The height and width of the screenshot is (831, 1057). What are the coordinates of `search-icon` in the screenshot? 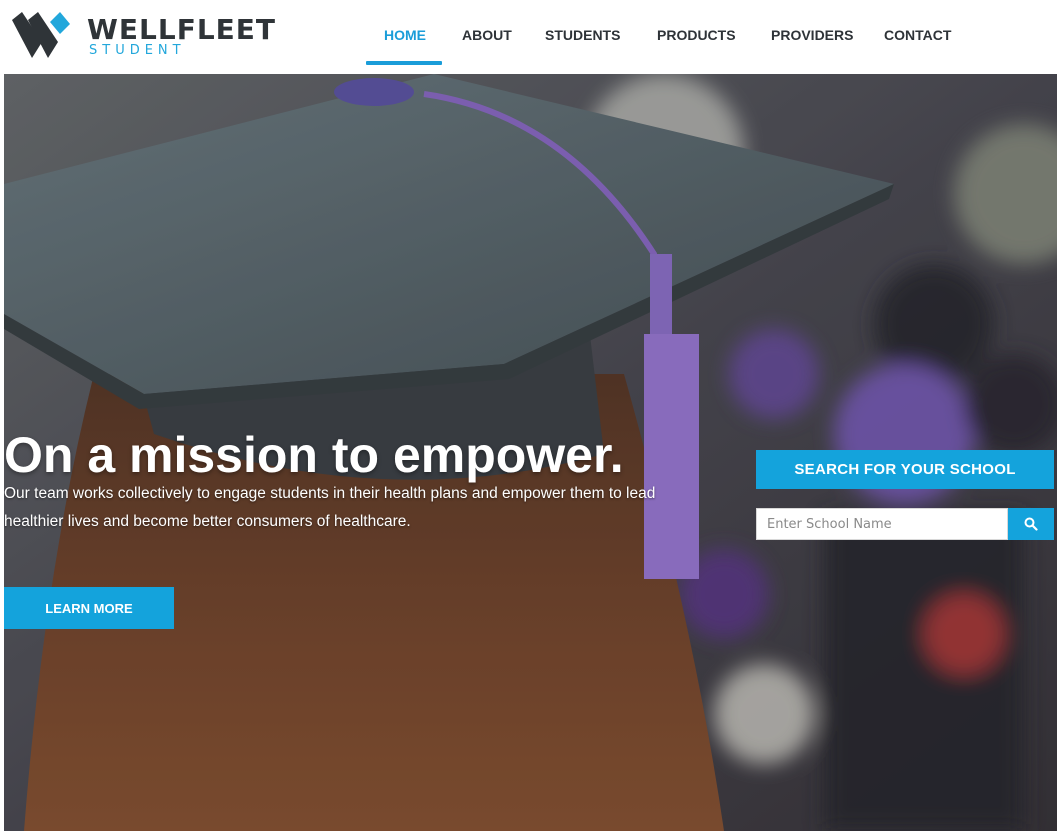 It's located at (1031, 524).